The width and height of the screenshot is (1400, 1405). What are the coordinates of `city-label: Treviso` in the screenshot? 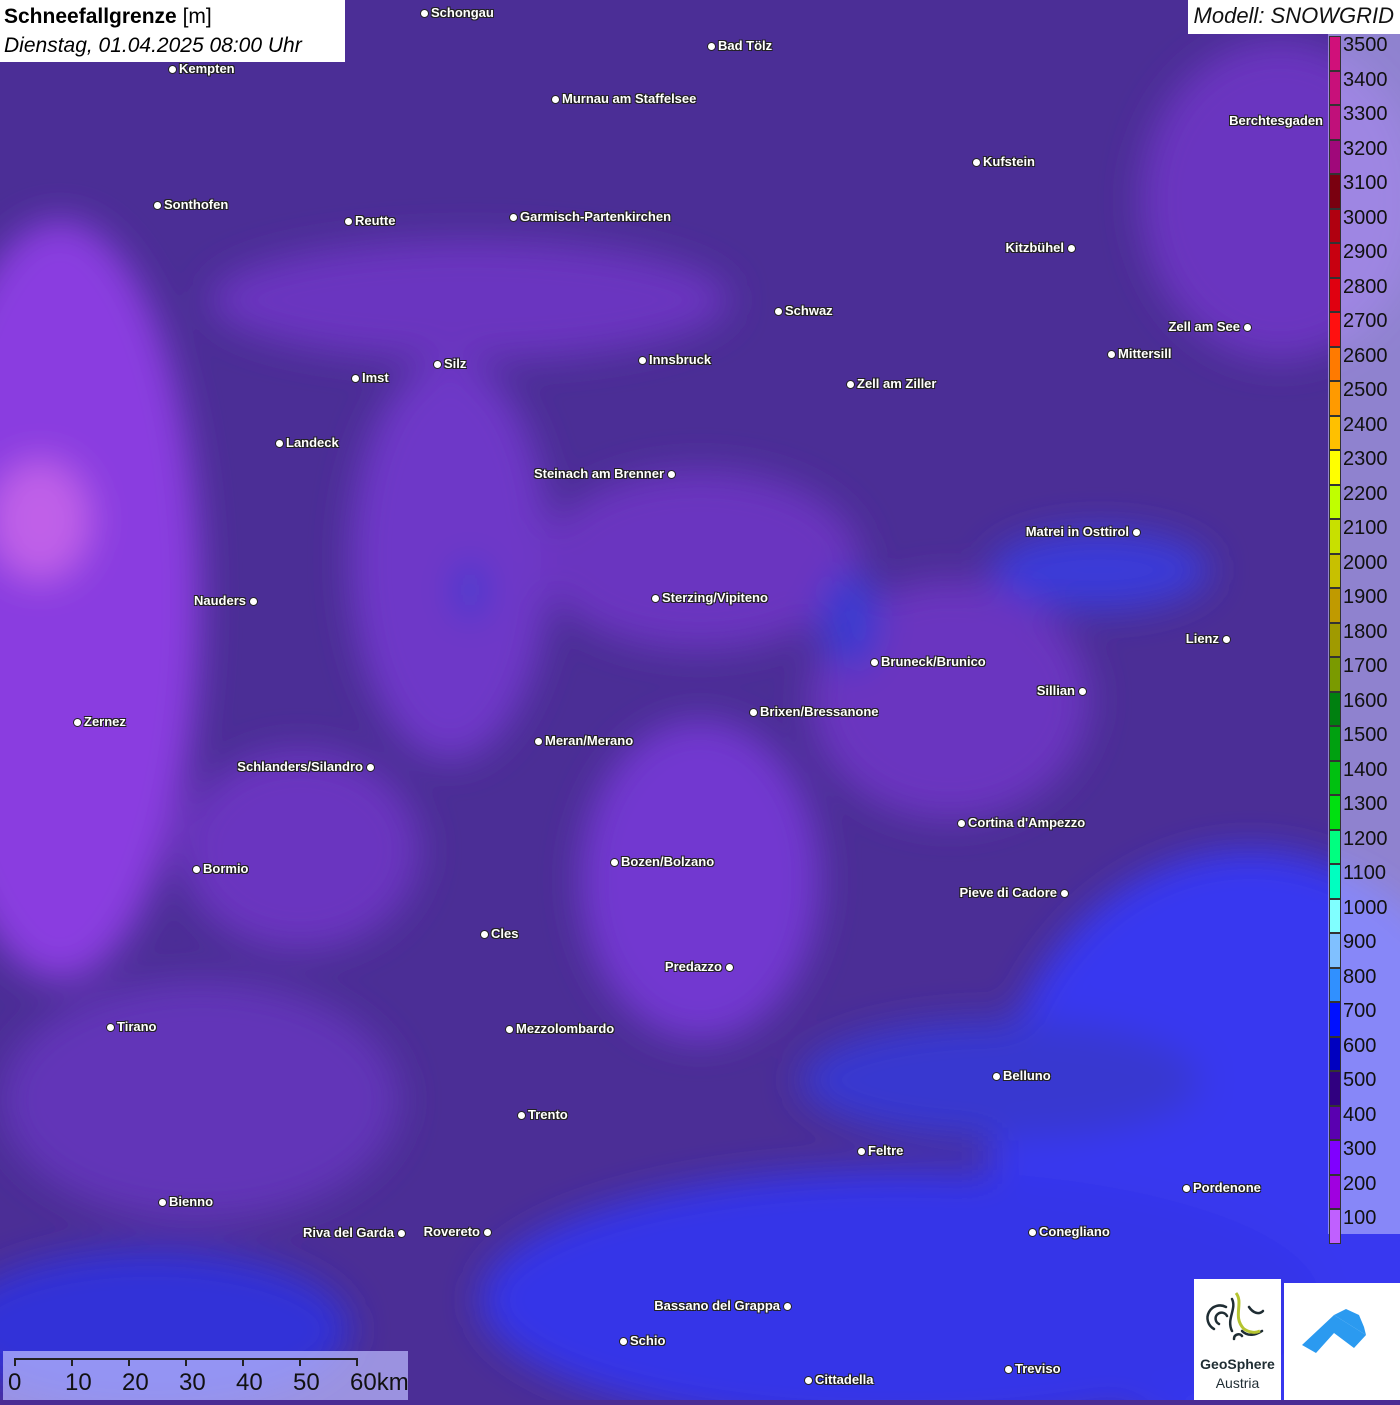 It's located at (1038, 1368).